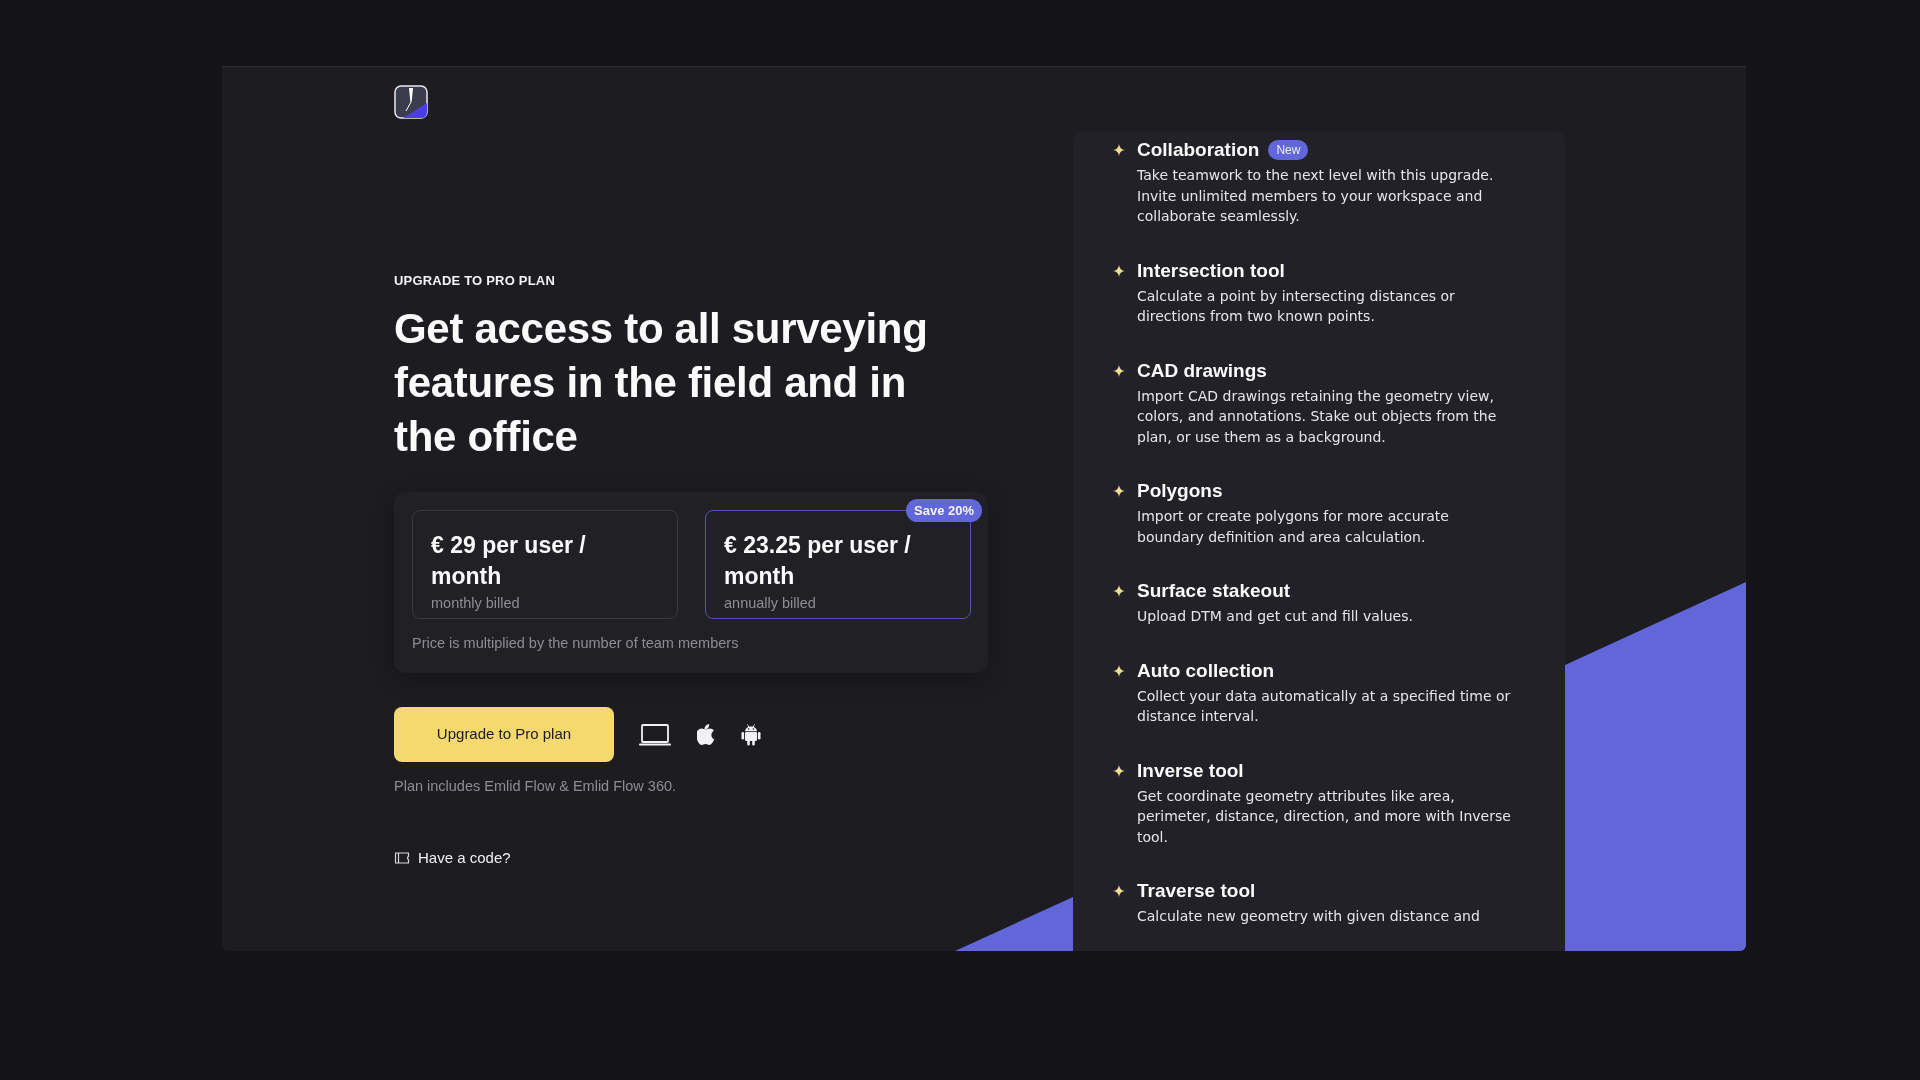 The height and width of the screenshot is (1080, 1920). What do you see at coordinates (944, 510) in the screenshot?
I see `discount-badge: Save 20%` at bounding box center [944, 510].